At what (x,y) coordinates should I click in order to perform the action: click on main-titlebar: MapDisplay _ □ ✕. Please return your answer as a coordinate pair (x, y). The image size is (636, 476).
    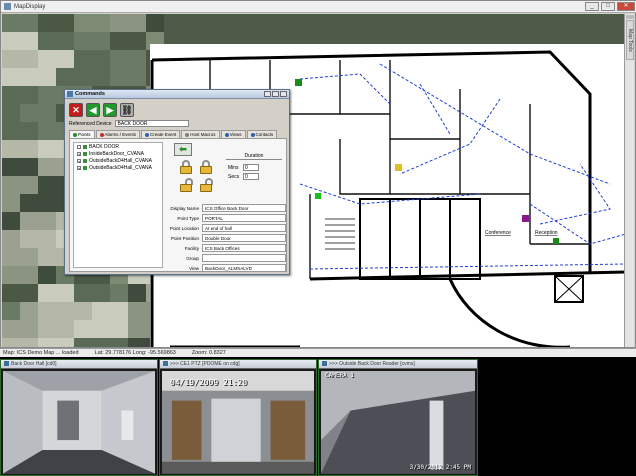
    Looking at the image, I should click on (318, 7).